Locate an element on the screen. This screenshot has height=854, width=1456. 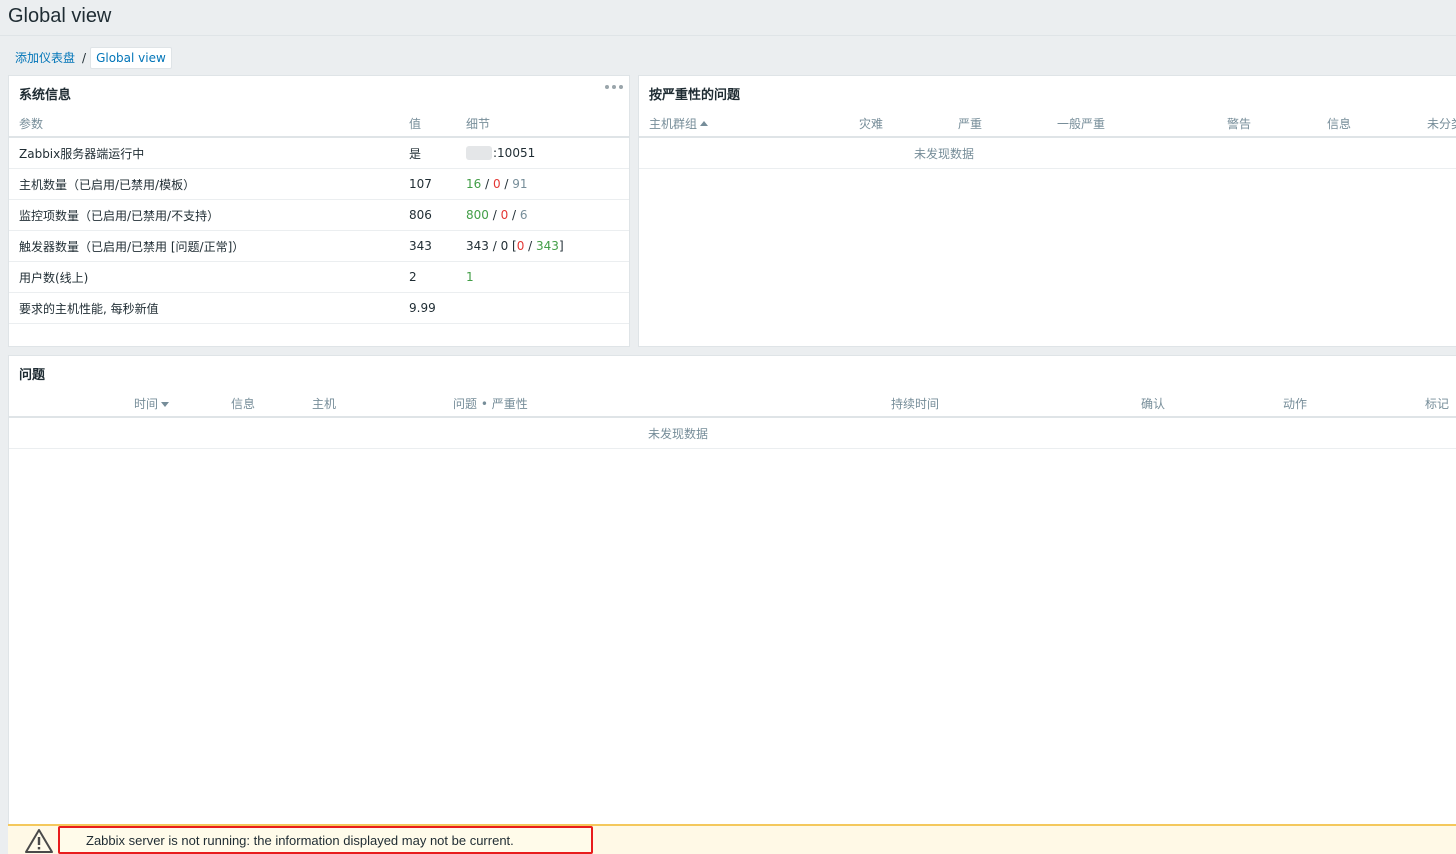
column-header-average: 一般严重 is located at coordinates (1132, 124).